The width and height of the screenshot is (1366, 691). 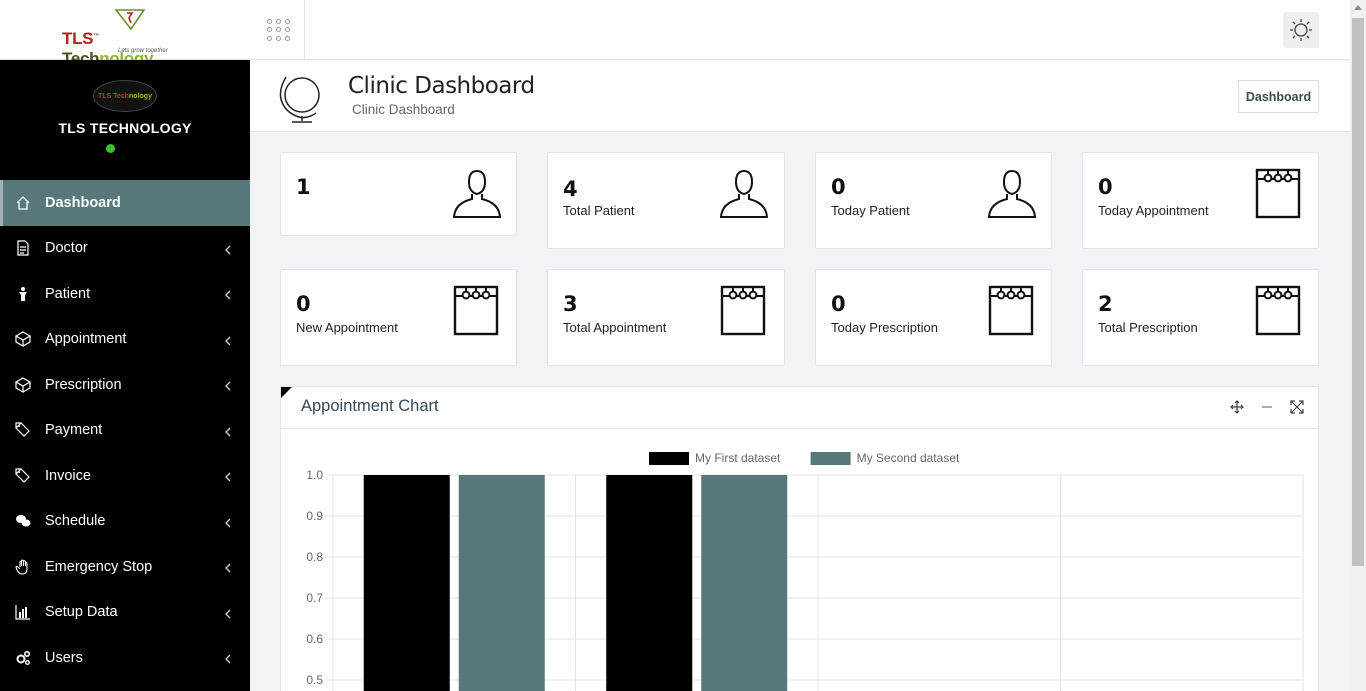 I want to click on stat-label: Total Prescription, so click(x=1148, y=327).